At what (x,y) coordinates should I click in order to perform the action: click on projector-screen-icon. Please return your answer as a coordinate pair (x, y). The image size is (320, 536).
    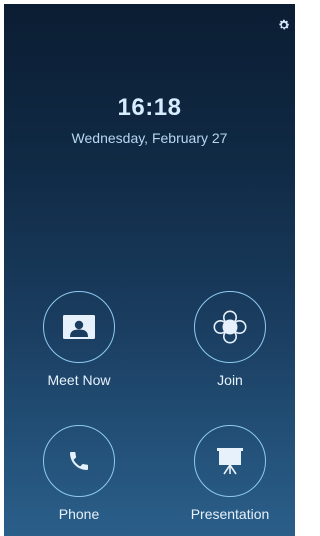
    Looking at the image, I should click on (230, 461).